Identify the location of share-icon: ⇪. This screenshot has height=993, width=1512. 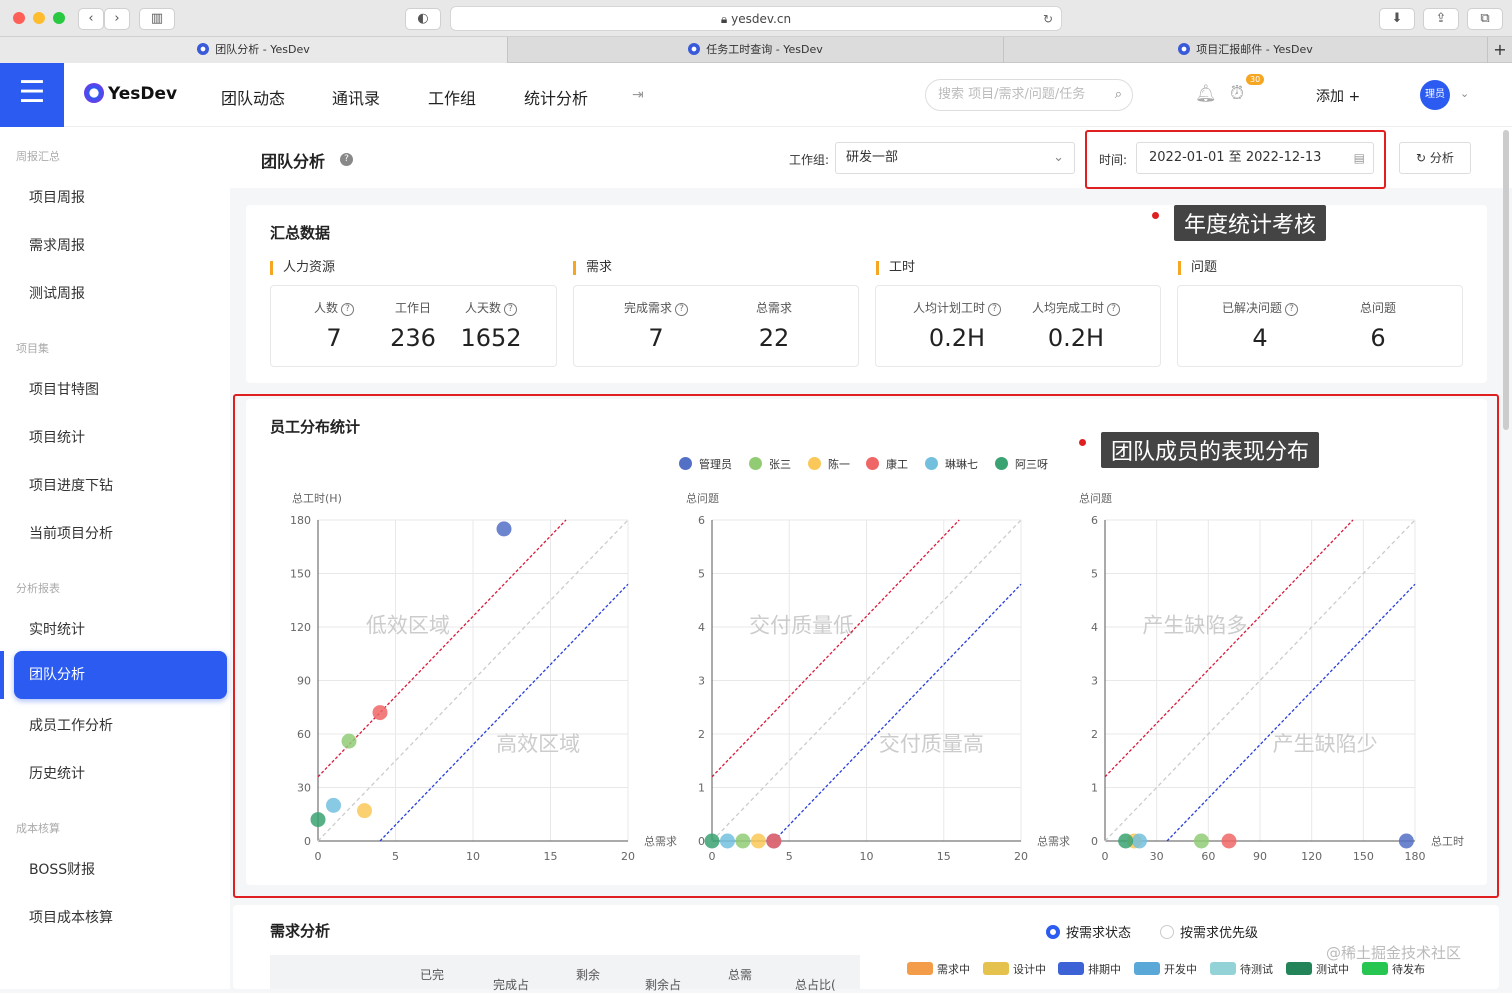
(1441, 19).